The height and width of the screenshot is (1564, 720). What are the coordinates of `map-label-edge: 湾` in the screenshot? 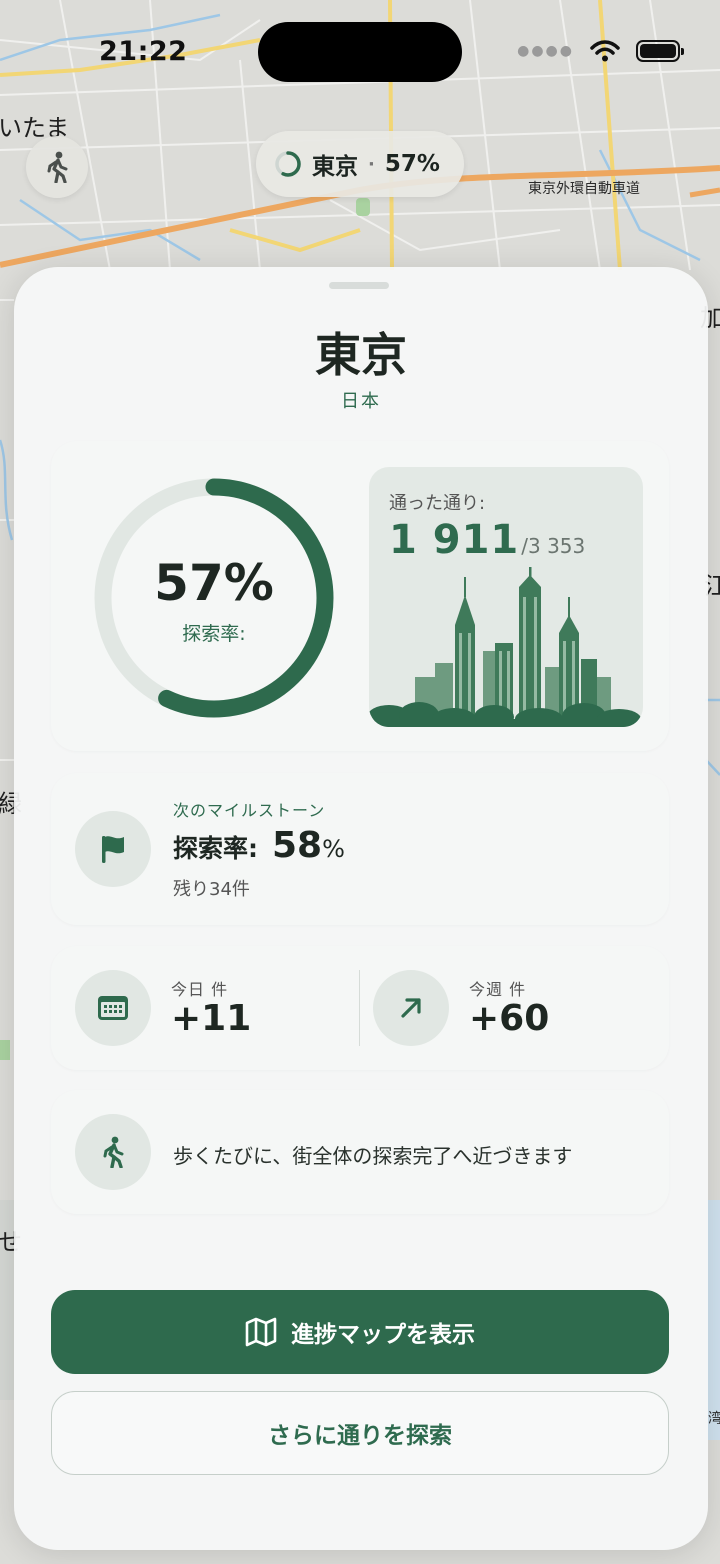 It's located at (714, 1419).